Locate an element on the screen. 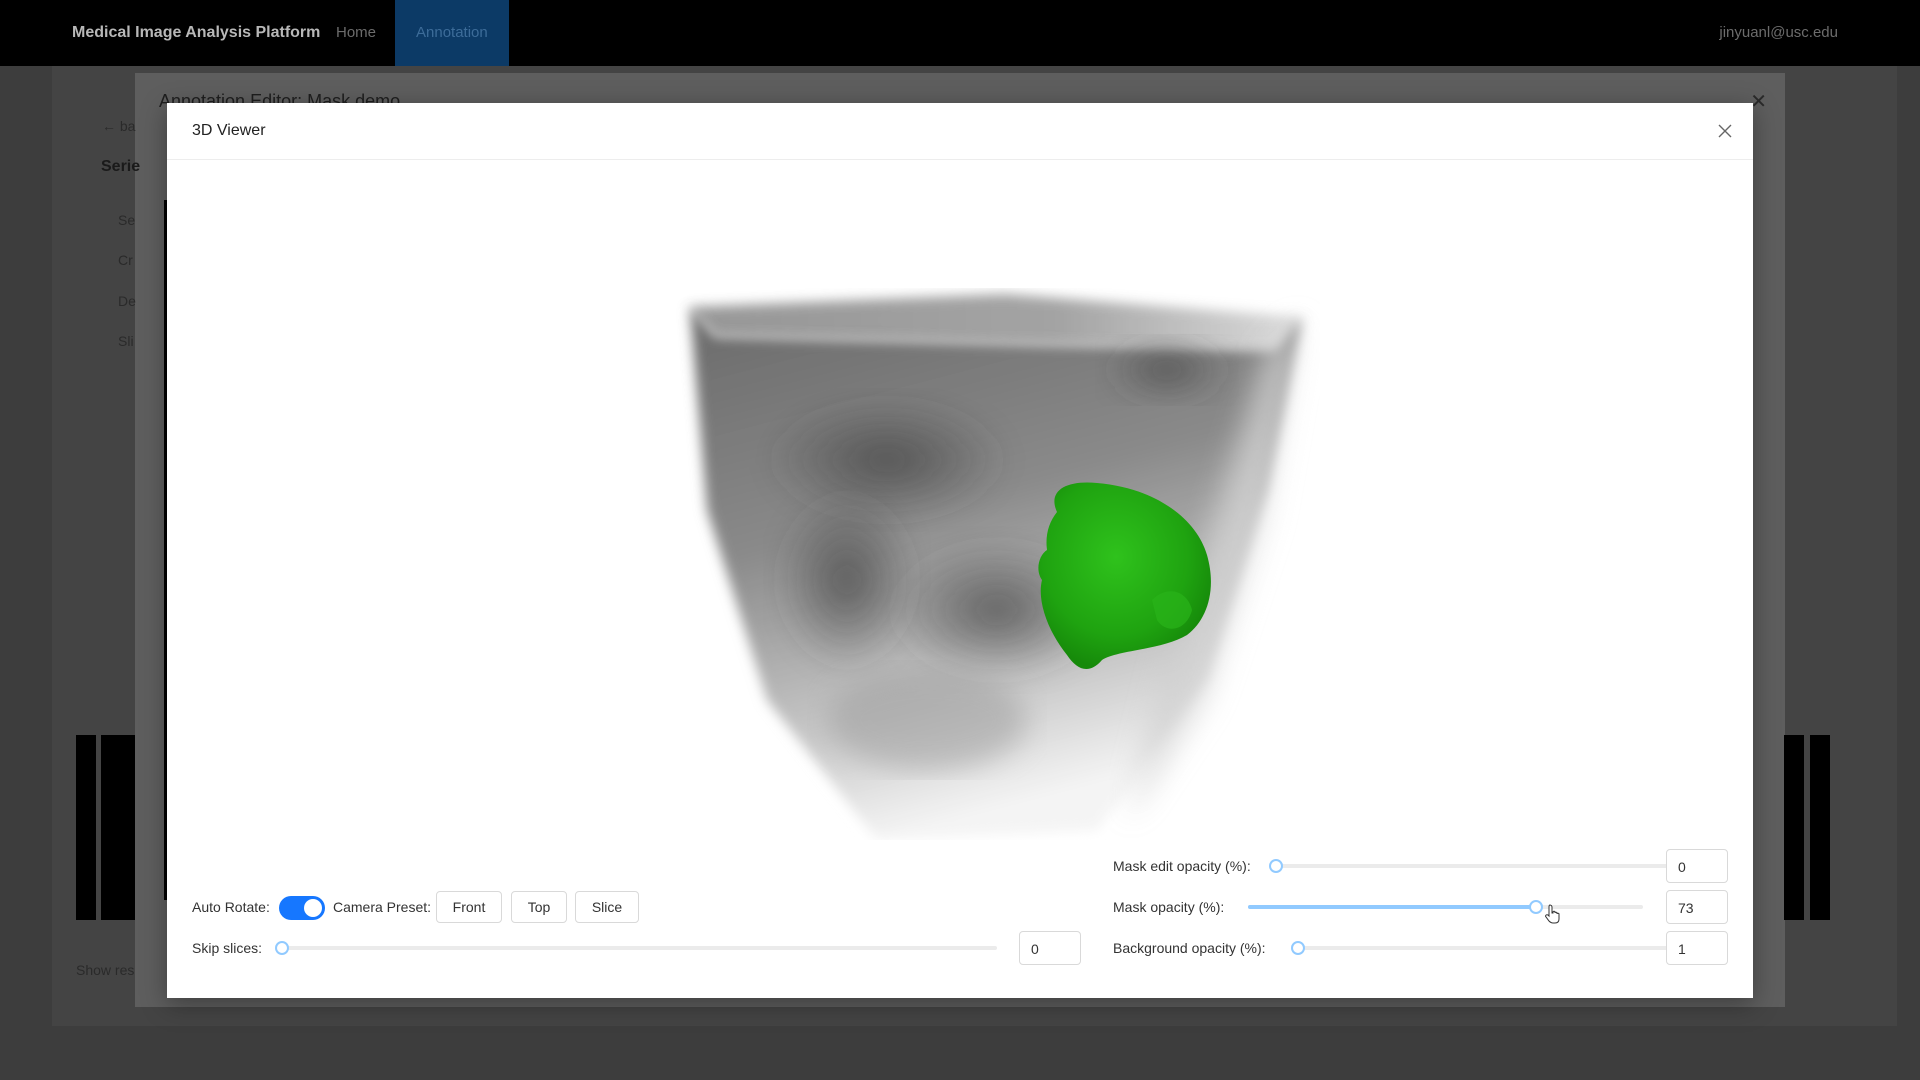 Image resolution: width=1920 pixels, height=1080 pixels. mask-opacity-slider is located at coordinates (1445, 907).